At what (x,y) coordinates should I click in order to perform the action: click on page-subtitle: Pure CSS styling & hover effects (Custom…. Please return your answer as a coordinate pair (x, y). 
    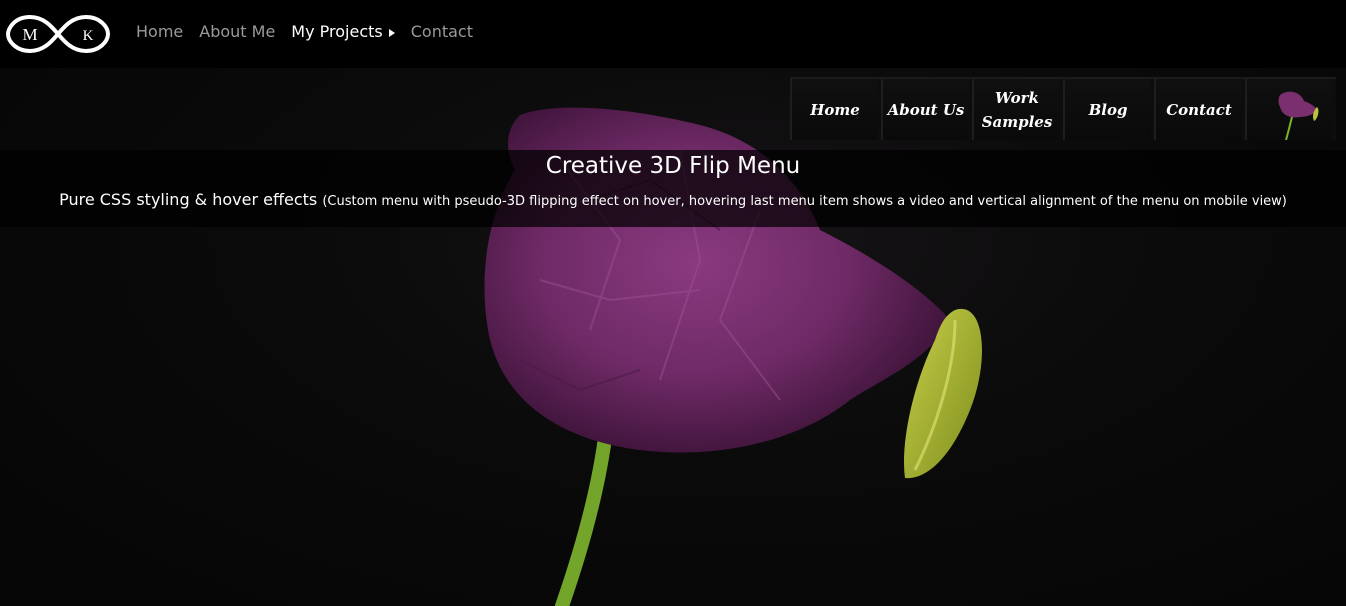
    Looking at the image, I should click on (673, 201).